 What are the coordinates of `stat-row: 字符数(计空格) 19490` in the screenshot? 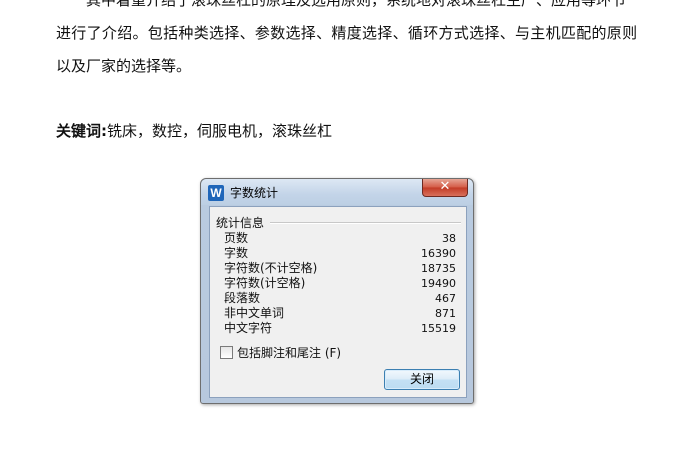 It's located at (340, 283).